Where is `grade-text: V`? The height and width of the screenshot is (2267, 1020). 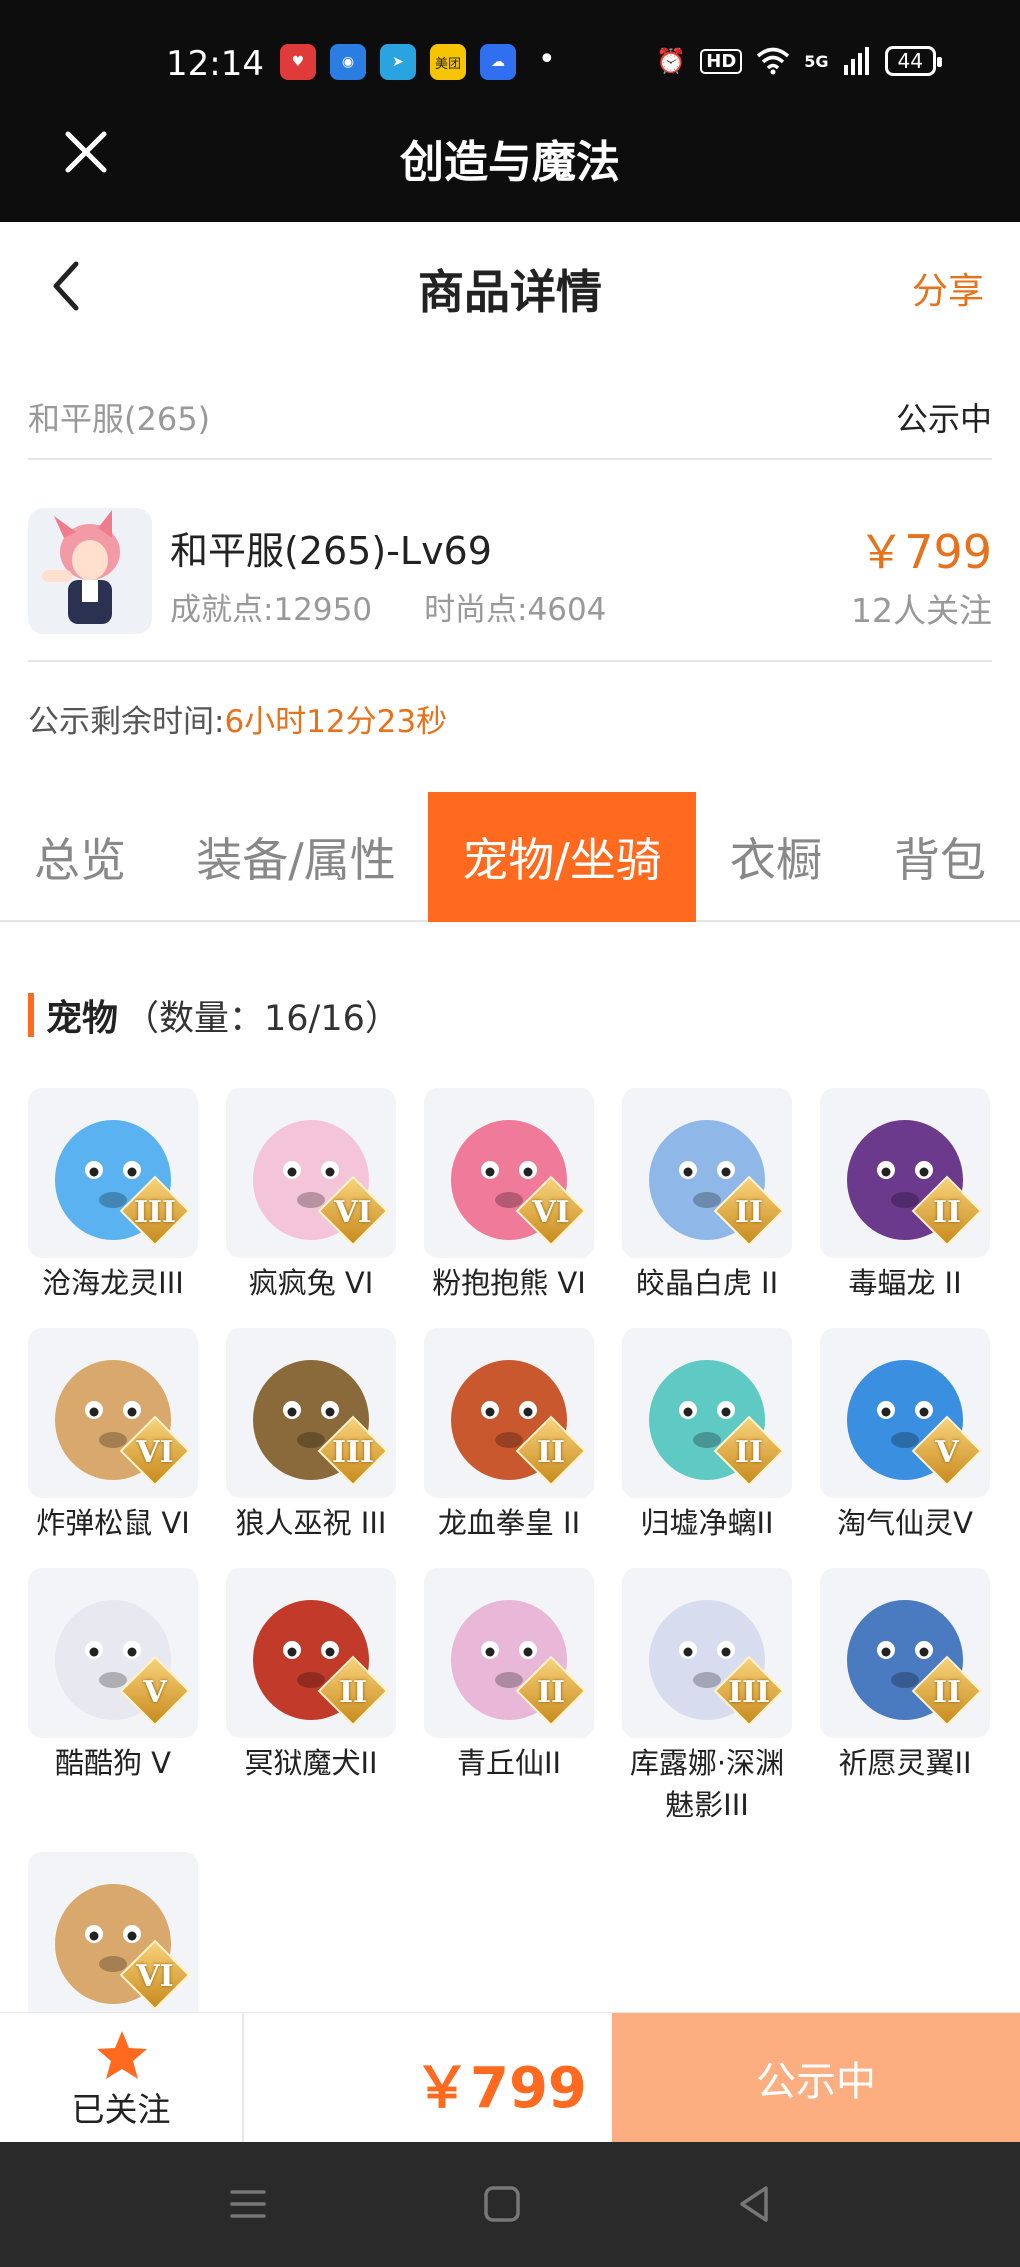
grade-text: V is located at coordinates (947, 1452).